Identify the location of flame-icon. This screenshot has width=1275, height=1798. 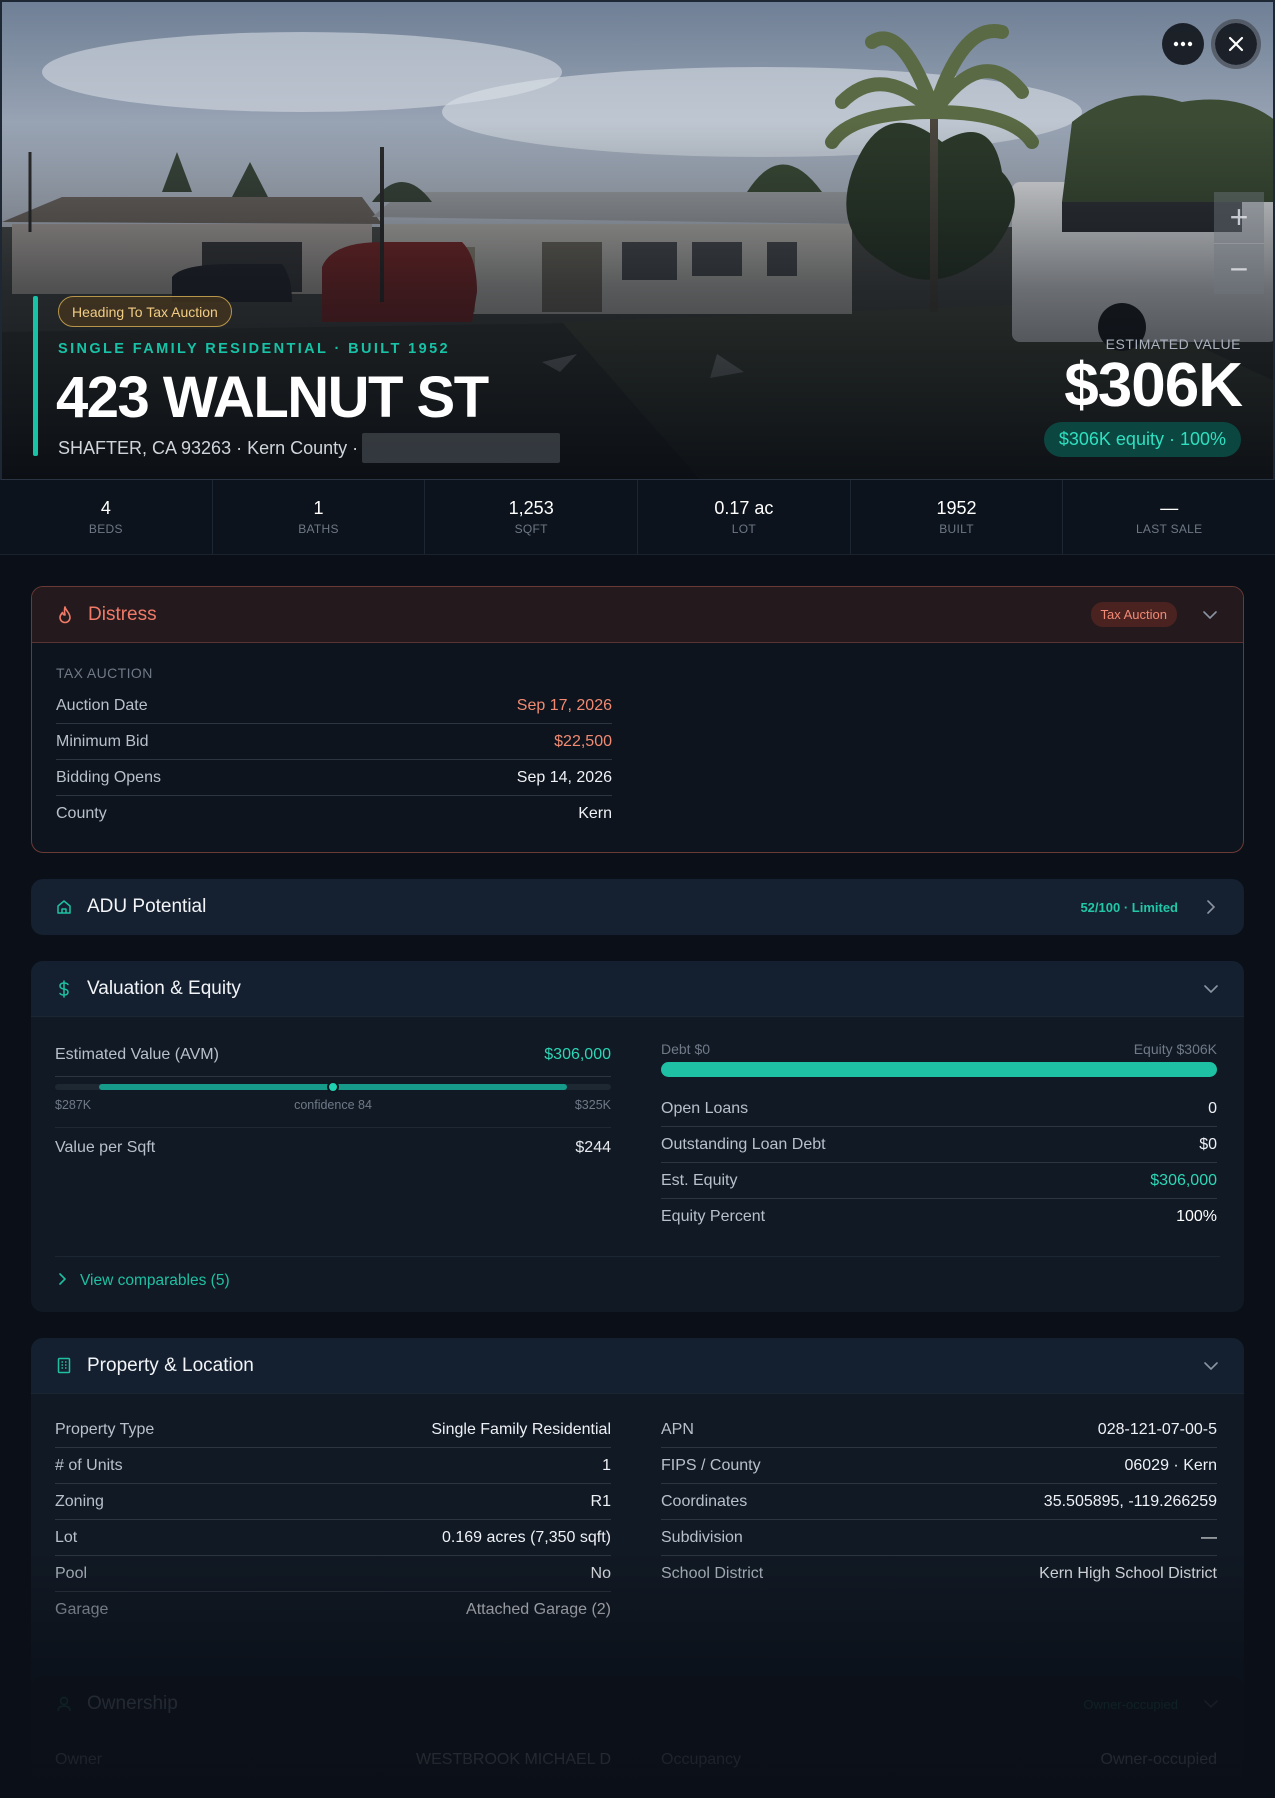
(65, 614).